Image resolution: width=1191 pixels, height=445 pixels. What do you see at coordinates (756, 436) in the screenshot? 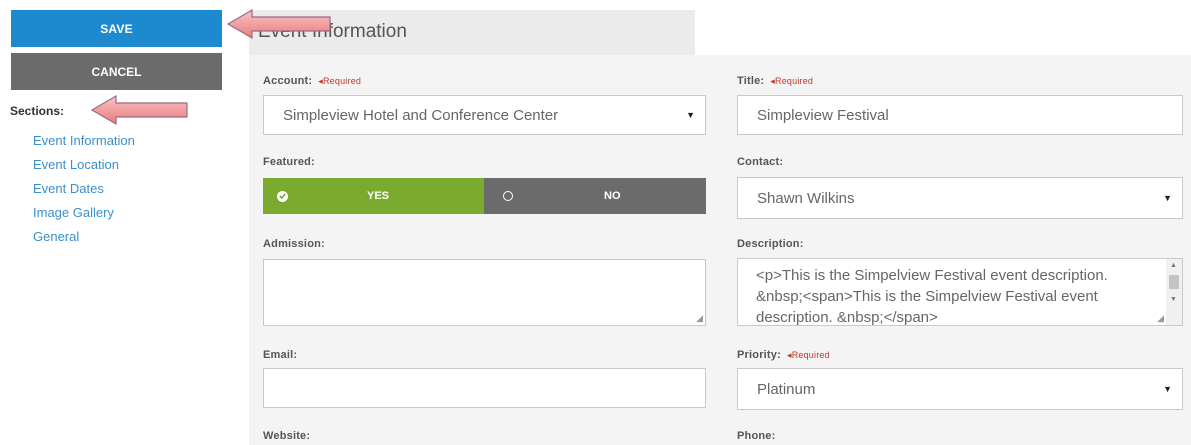
I see `phone-label: Phone:` at bounding box center [756, 436].